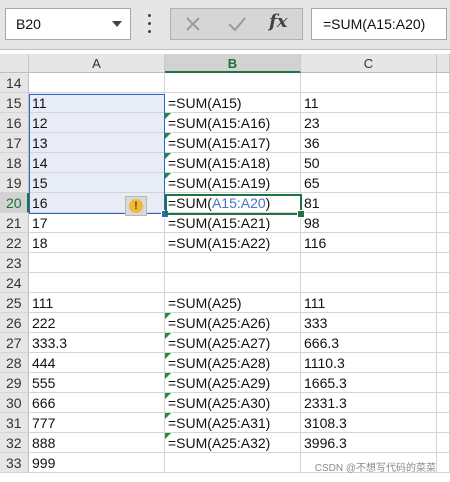  What do you see at coordinates (443, 103) in the screenshot?
I see `cell-d15` at bounding box center [443, 103].